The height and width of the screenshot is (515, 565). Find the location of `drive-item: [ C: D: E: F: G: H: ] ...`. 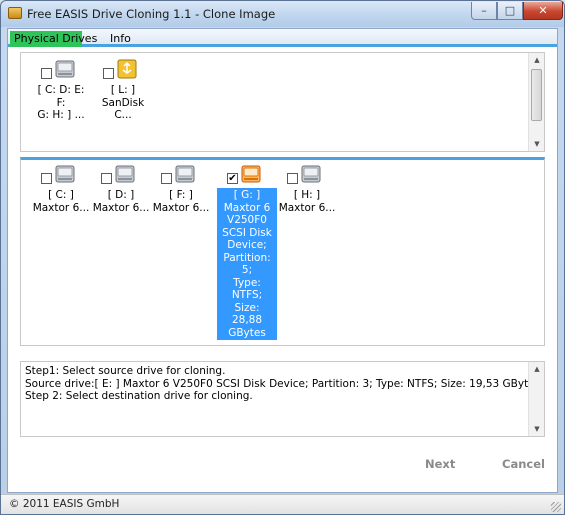

drive-item: [ C: D: E: F: G: H: ] ... is located at coordinates (61, 90).